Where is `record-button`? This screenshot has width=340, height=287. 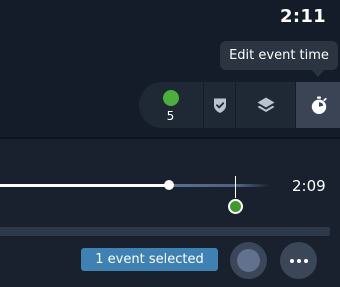 record-button is located at coordinates (248, 260).